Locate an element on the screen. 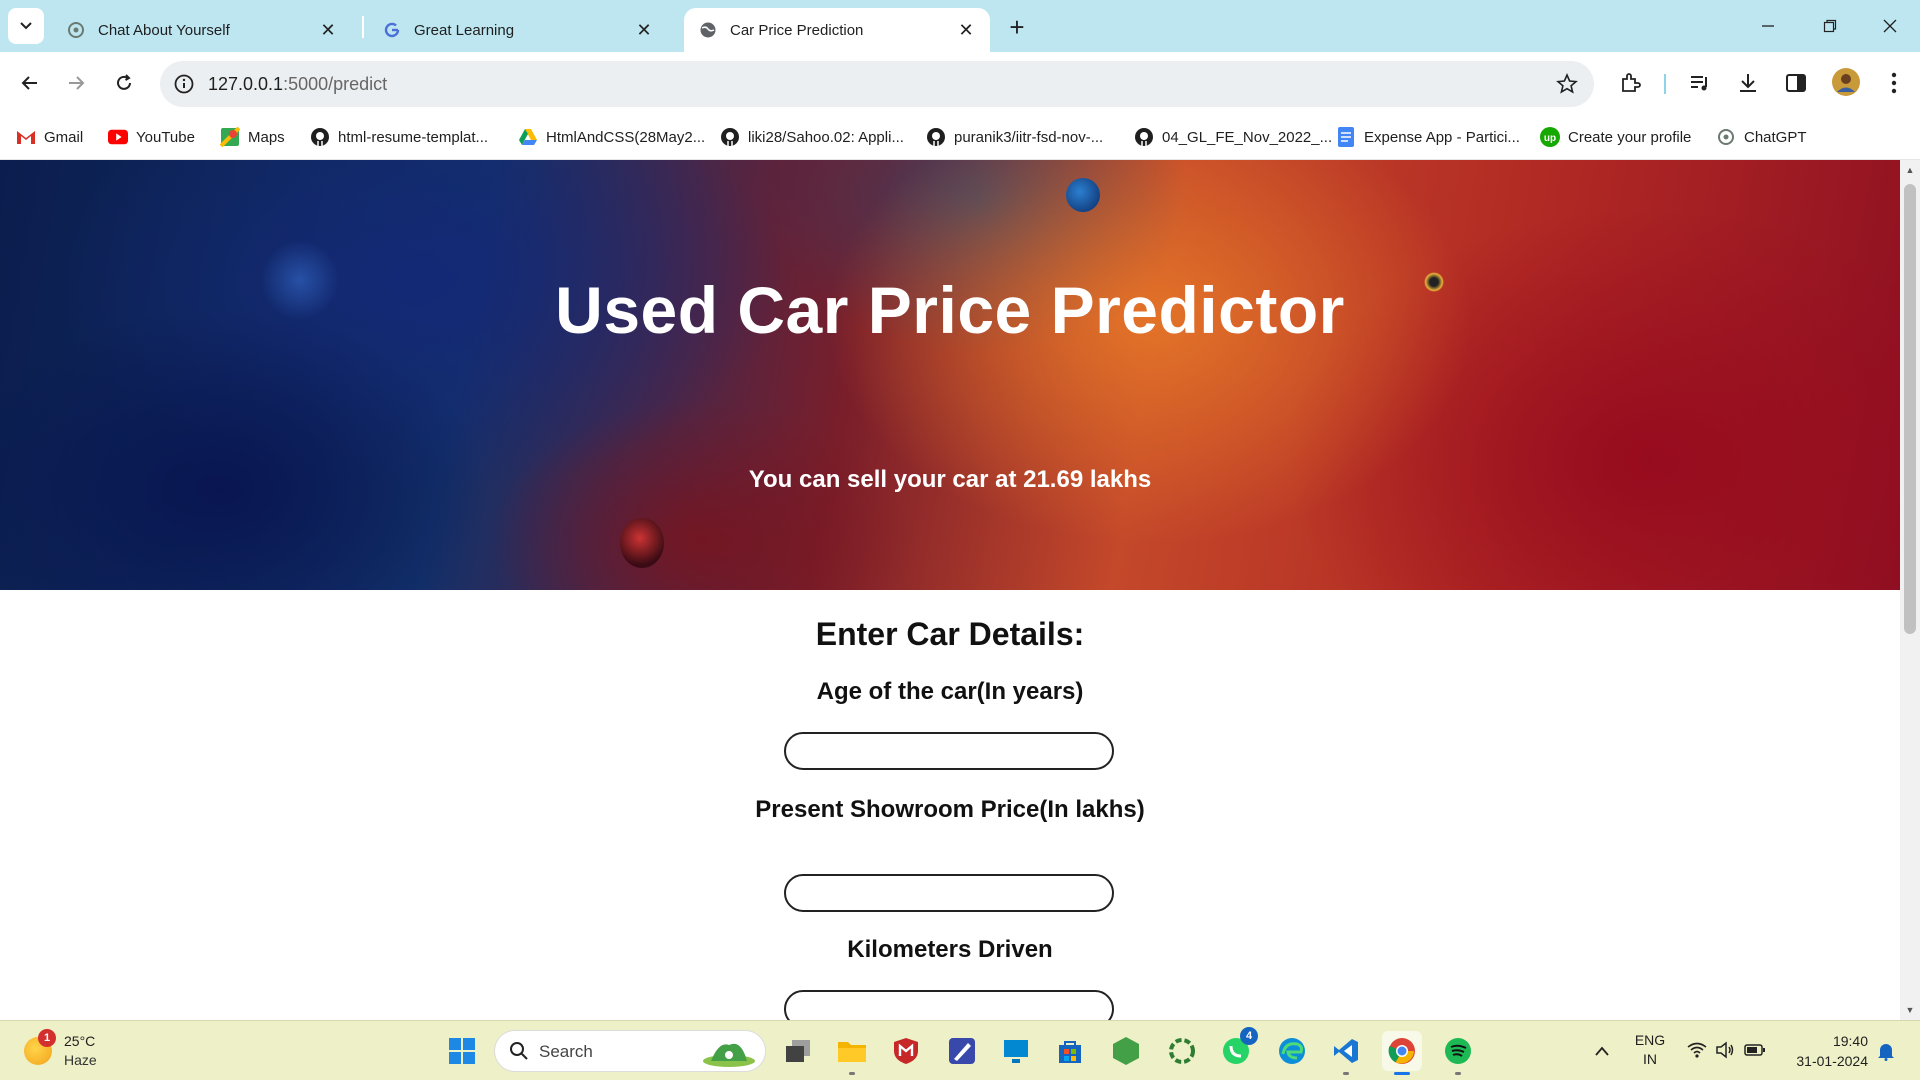 This screenshot has height=1080, width=1920. side-panel-icon is located at coordinates (1796, 83).